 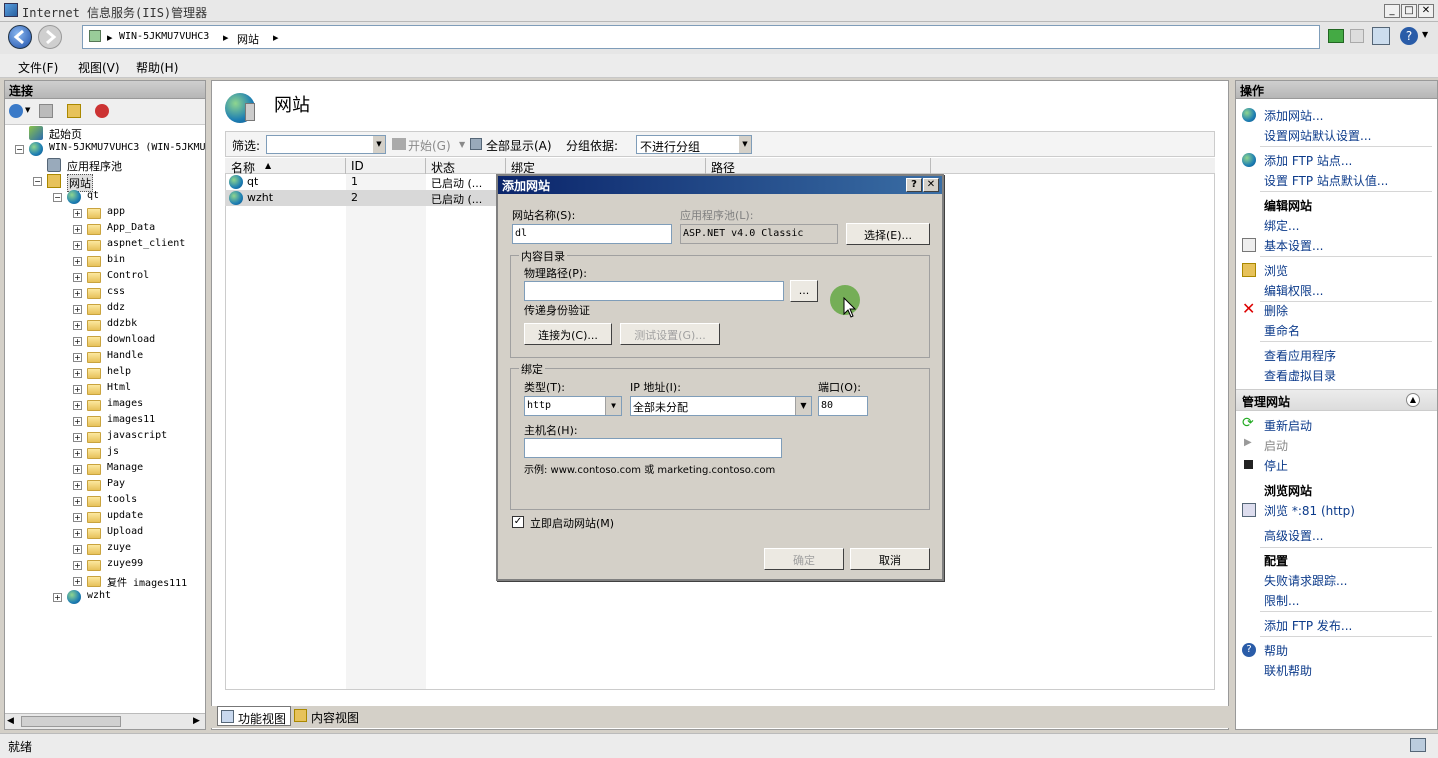 What do you see at coordinates (654, 291) in the screenshot?
I see `physical-path-input` at bounding box center [654, 291].